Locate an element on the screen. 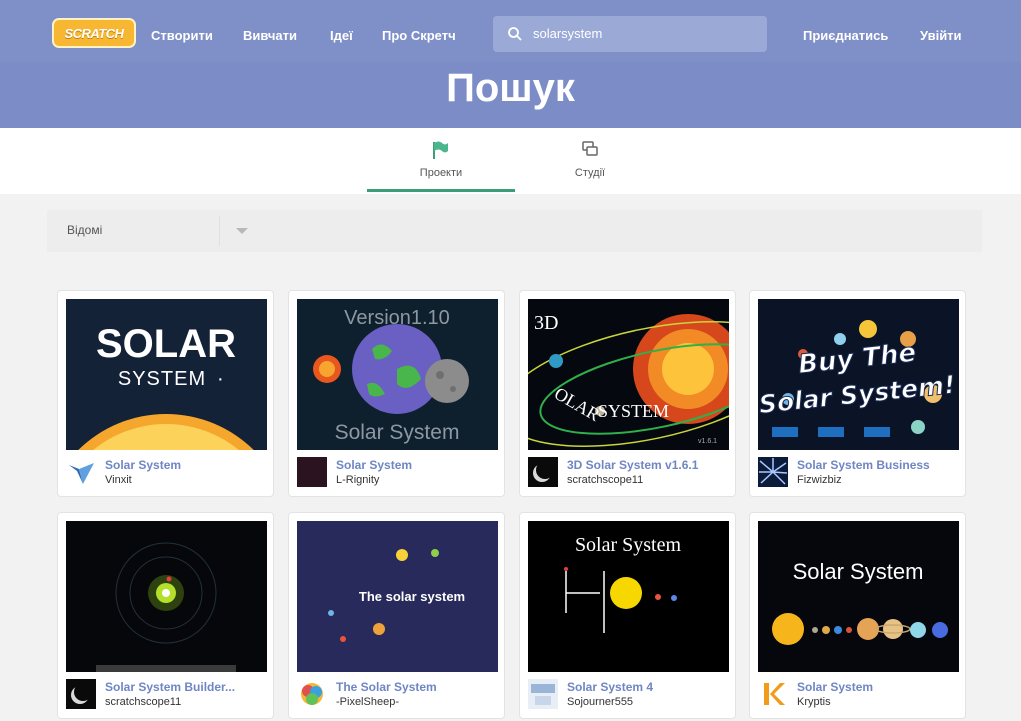  sign-in-link: Увійти is located at coordinates (941, 35).